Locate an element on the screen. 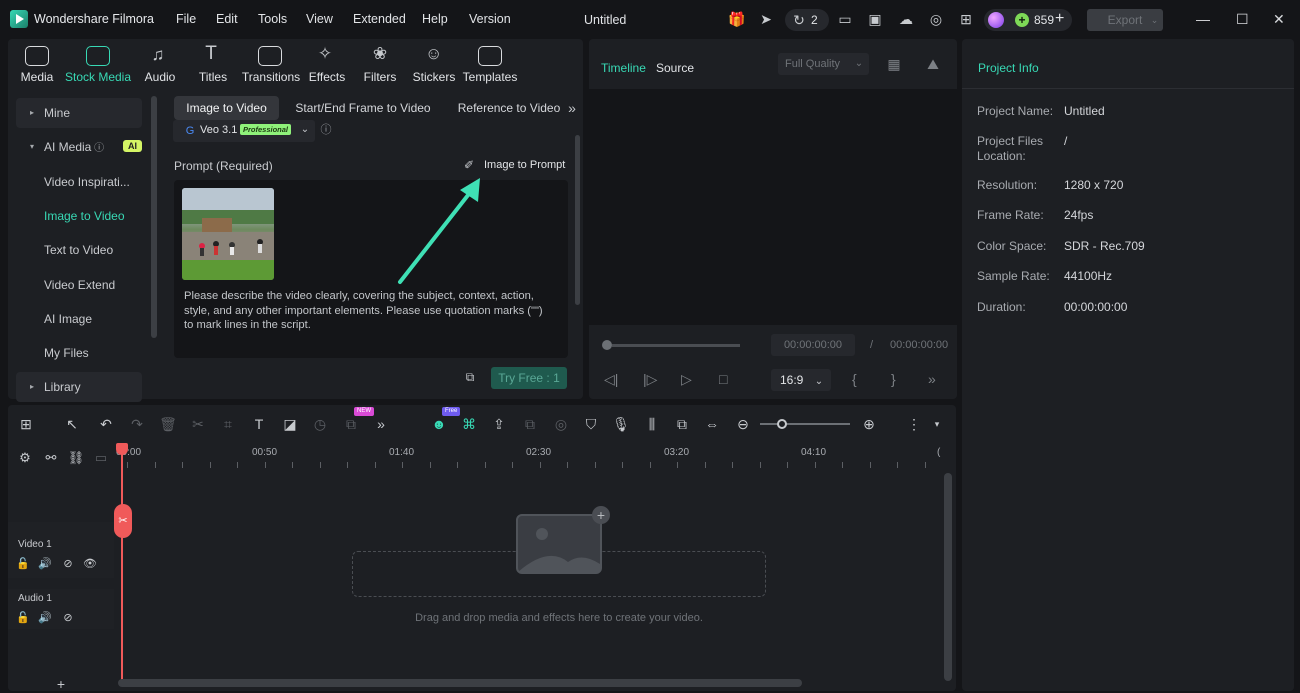  gift-icon: 🎁 is located at coordinates (736, 19).